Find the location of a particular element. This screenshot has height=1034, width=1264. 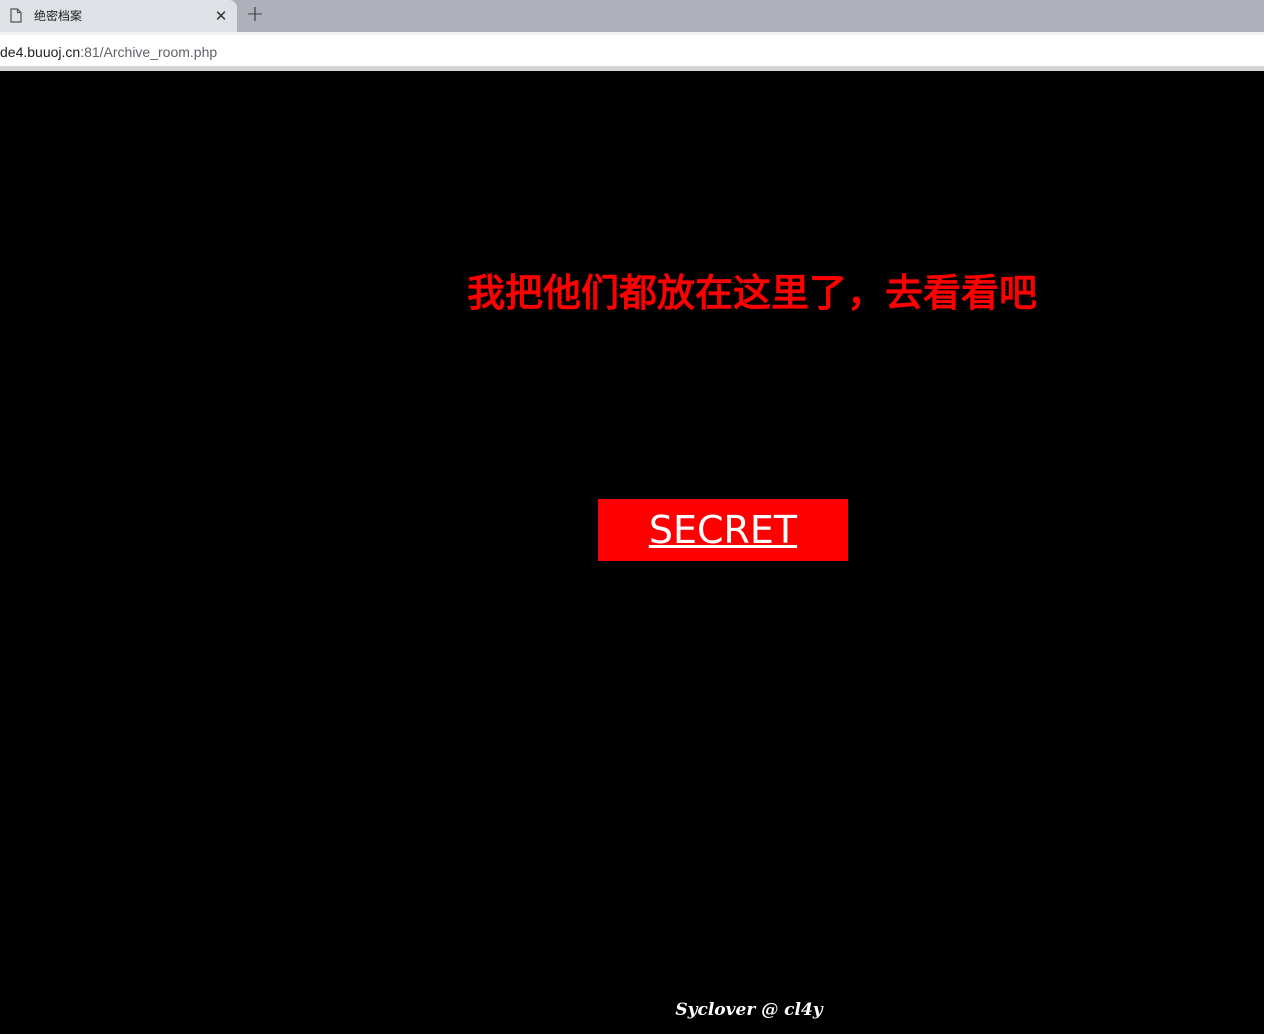

url-text: de4.buuoj.cn:81/Archive_room.php is located at coordinates (108, 52).